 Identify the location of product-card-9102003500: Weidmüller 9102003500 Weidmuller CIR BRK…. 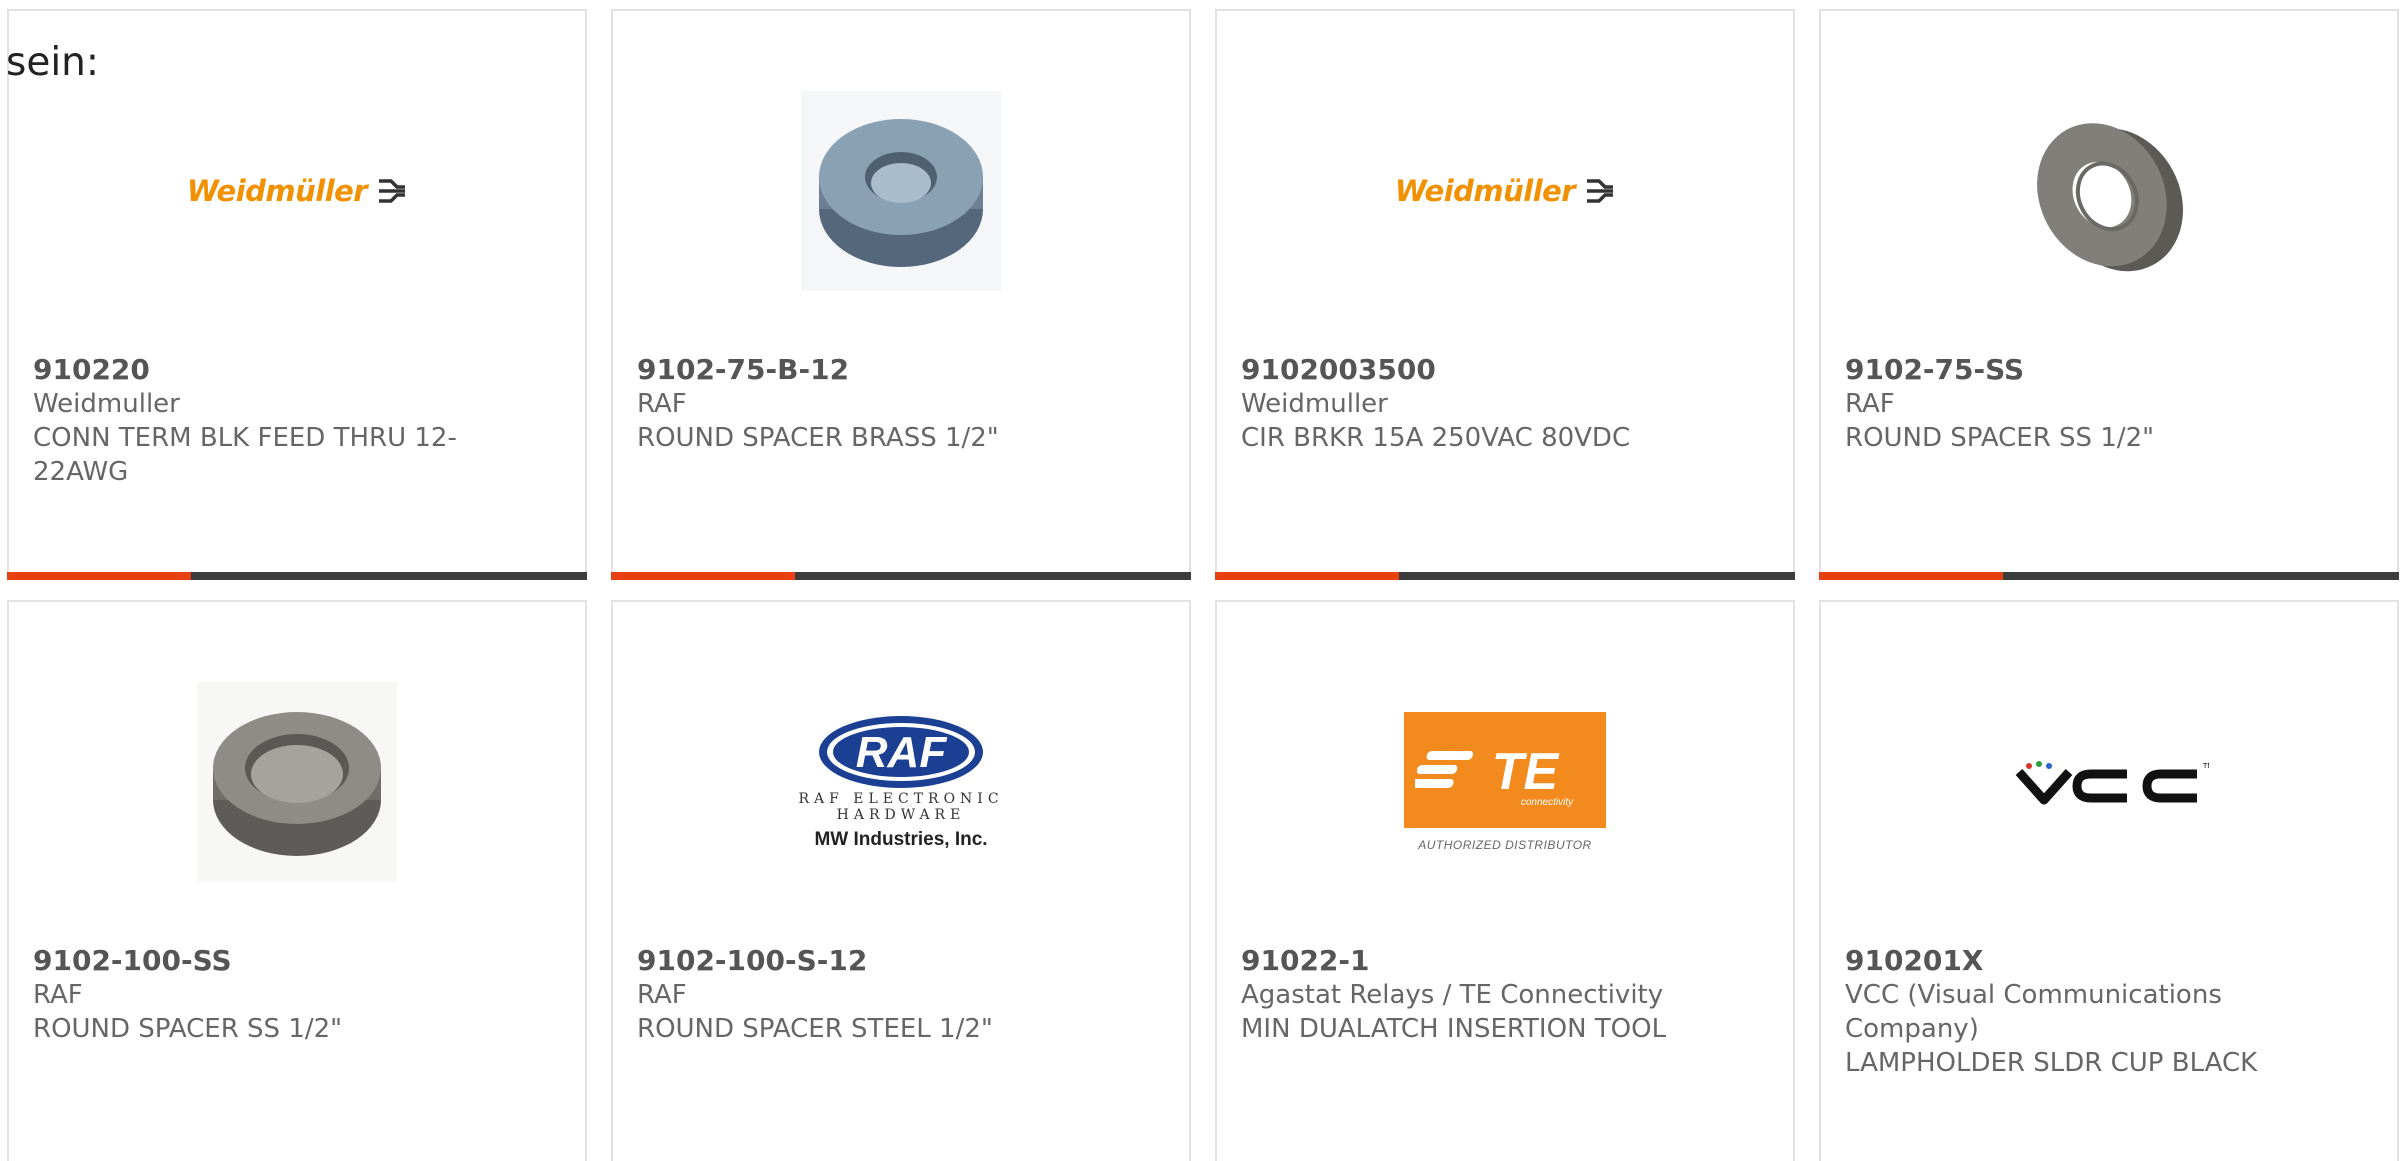
(1505, 294).